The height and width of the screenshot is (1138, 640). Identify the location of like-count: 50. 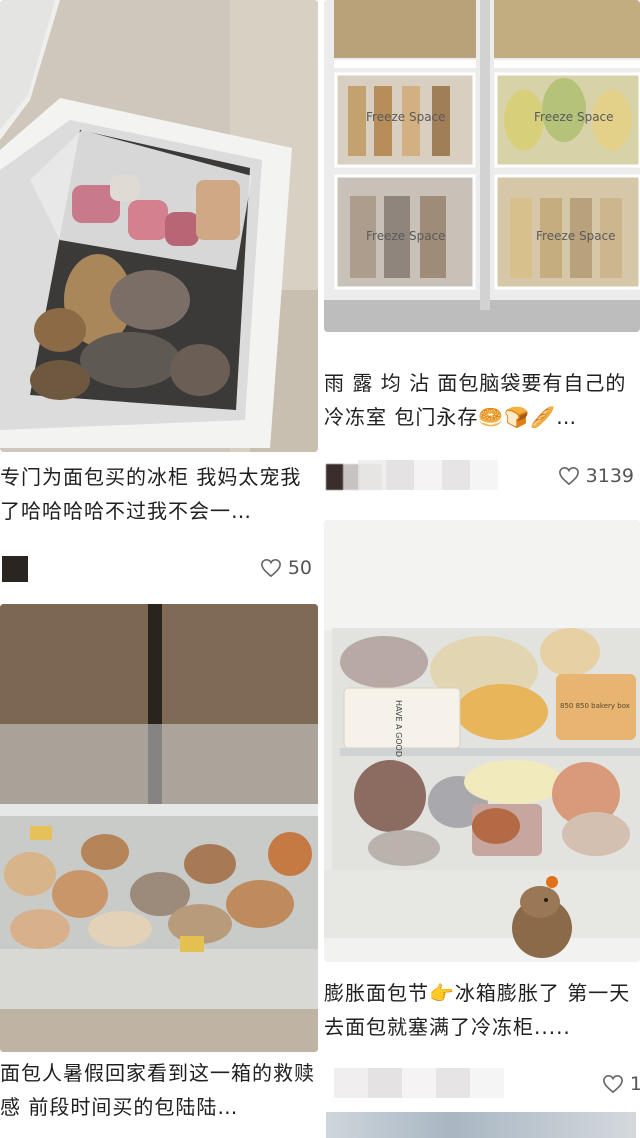
(299, 568).